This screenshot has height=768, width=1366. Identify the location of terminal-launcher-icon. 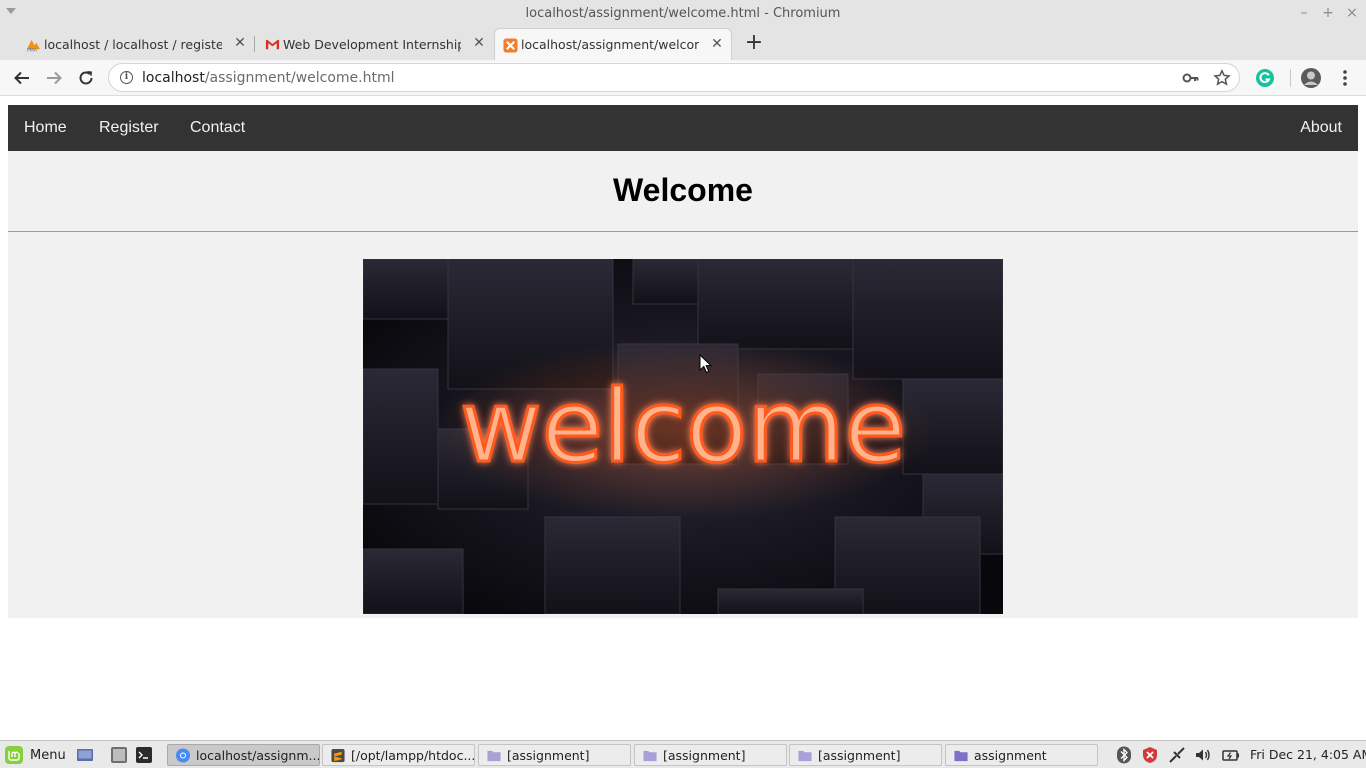
(144, 755).